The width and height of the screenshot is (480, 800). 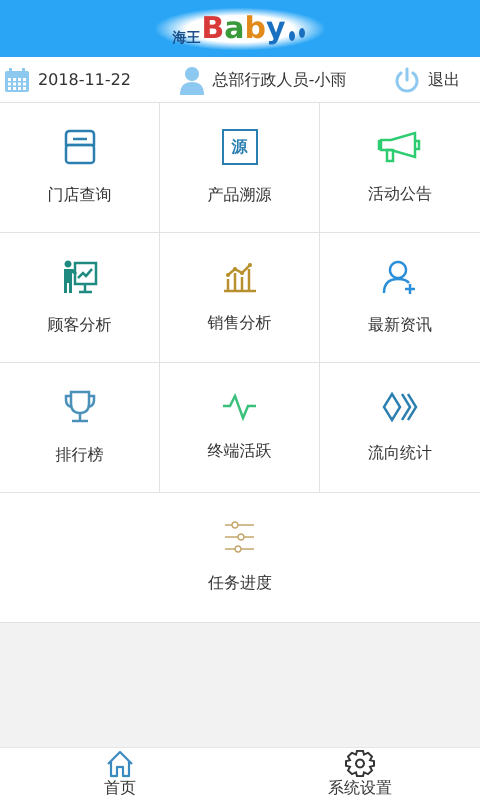 I want to click on source-icon: 源, so click(x=240, y=146).